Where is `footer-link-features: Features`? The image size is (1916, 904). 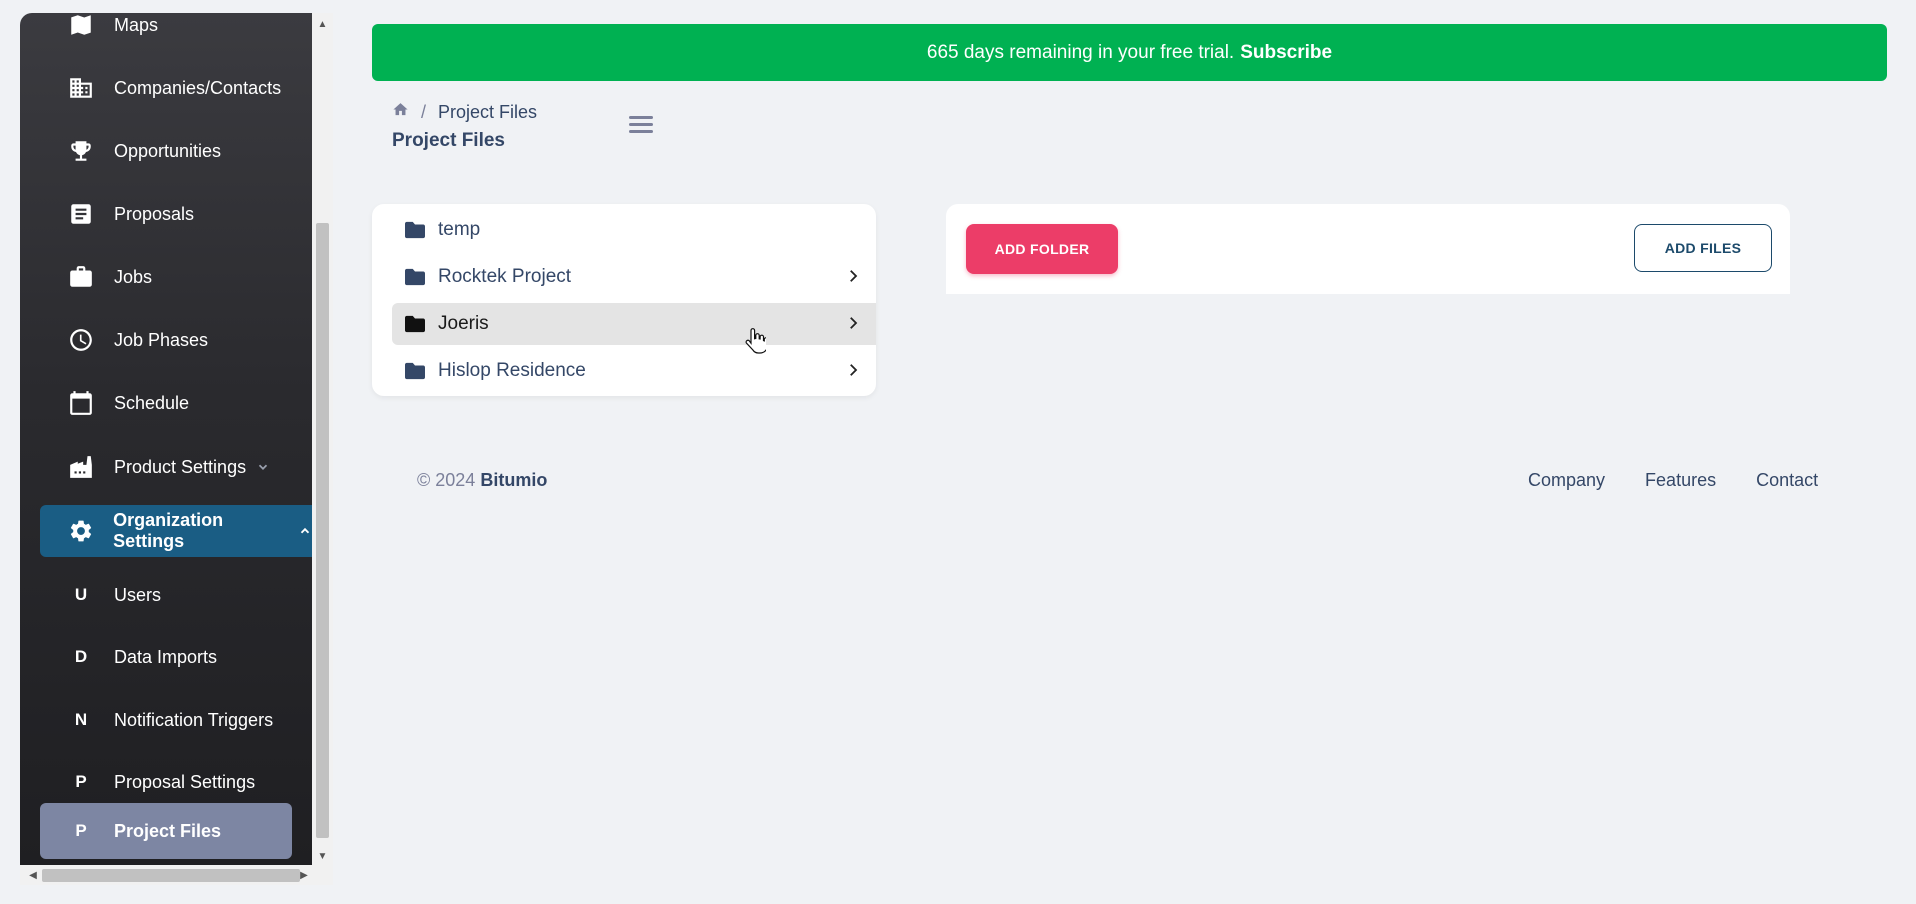 footer-link-features: Features is located at coordinates (1680, 480).